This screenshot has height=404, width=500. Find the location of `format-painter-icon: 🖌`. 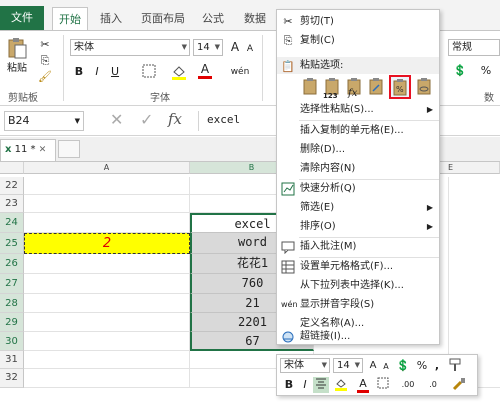

format-painter-icon: 🖌 is located at coordinates (45, 77).